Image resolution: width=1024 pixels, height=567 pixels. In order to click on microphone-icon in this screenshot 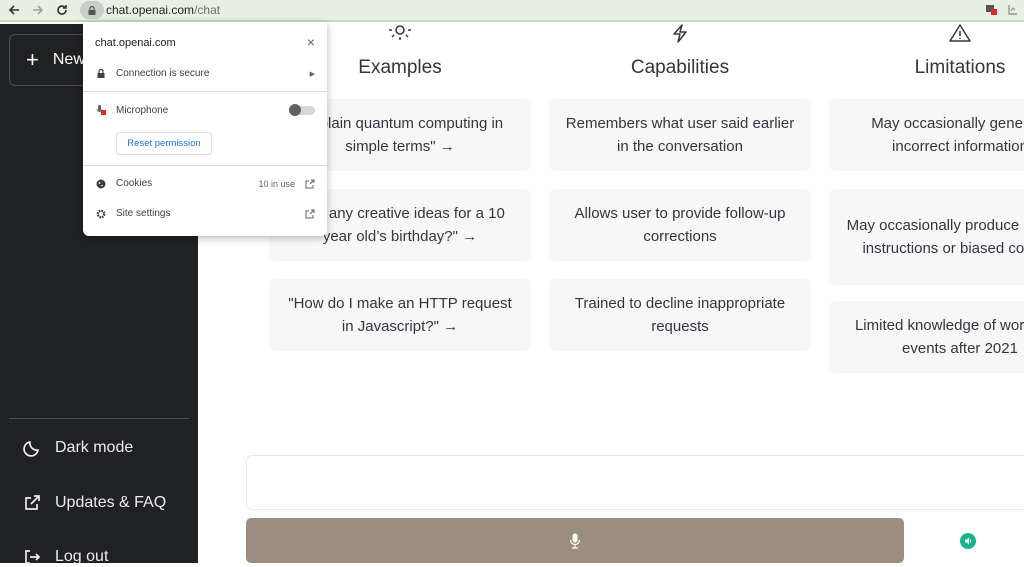, I will do `click(575, 541)`.